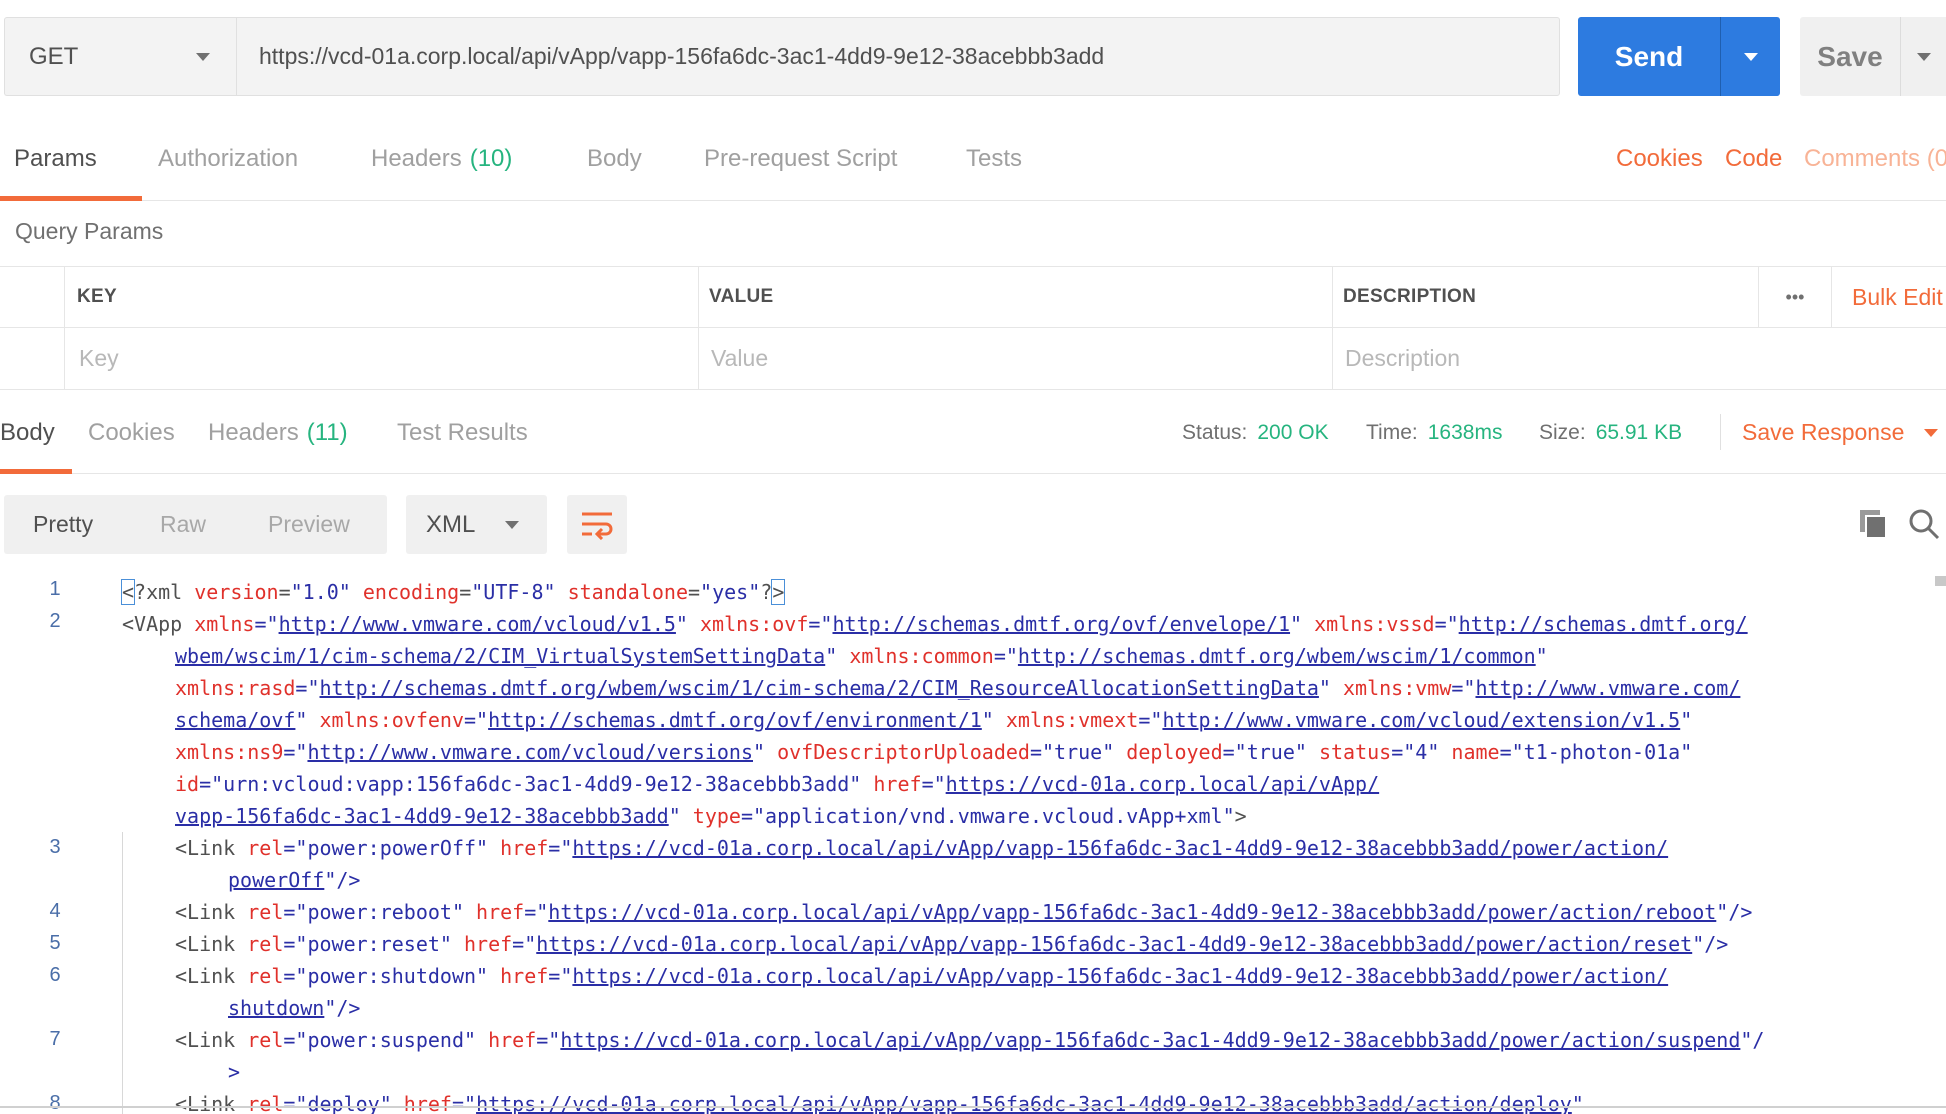 The width and height of the screenshot is (1946, 1114). Describe the element at coordinates (183, 524) in the screenshot. I see `mode-raw: Raw` at that location.